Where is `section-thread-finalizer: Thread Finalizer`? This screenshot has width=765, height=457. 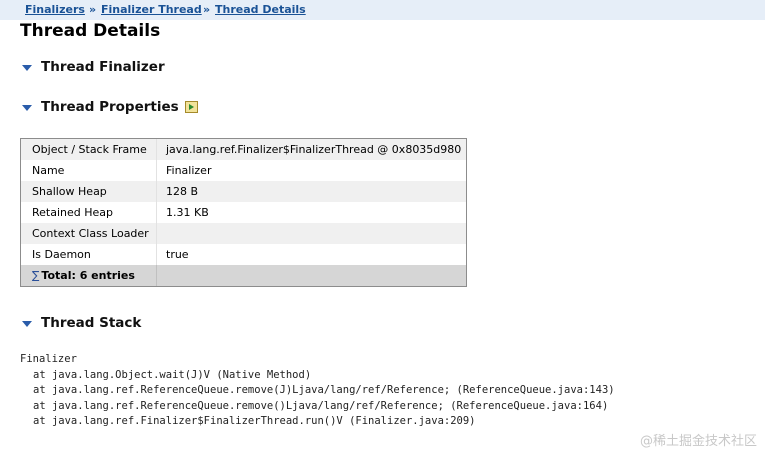 section-thread-finalizer: Thread Finalizer is located at coordinates (93, 67).